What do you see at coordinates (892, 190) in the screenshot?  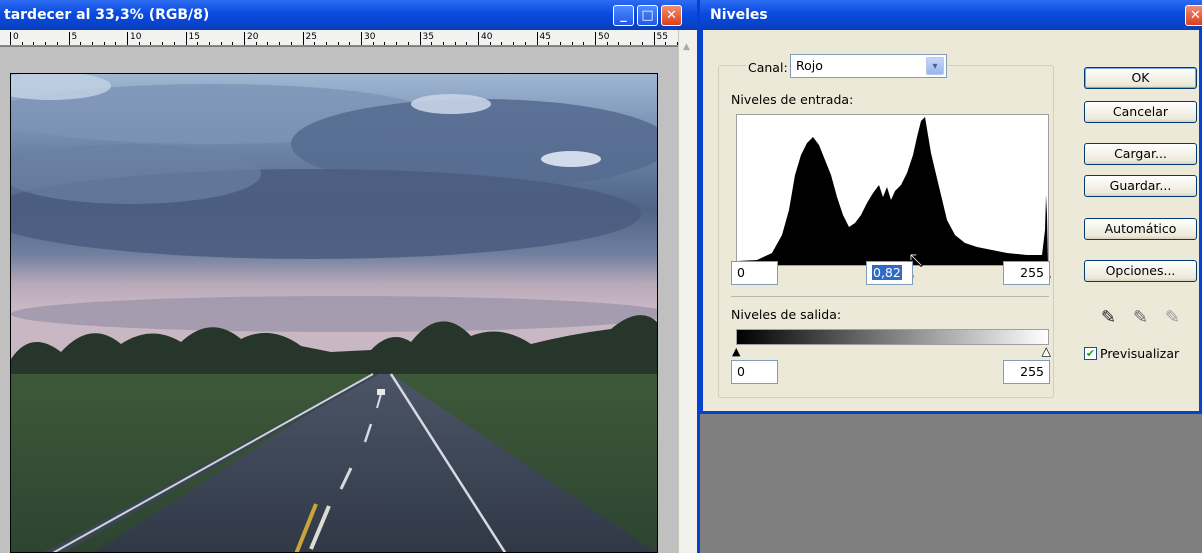 I see `histogram` at bounding box center [892, 190].